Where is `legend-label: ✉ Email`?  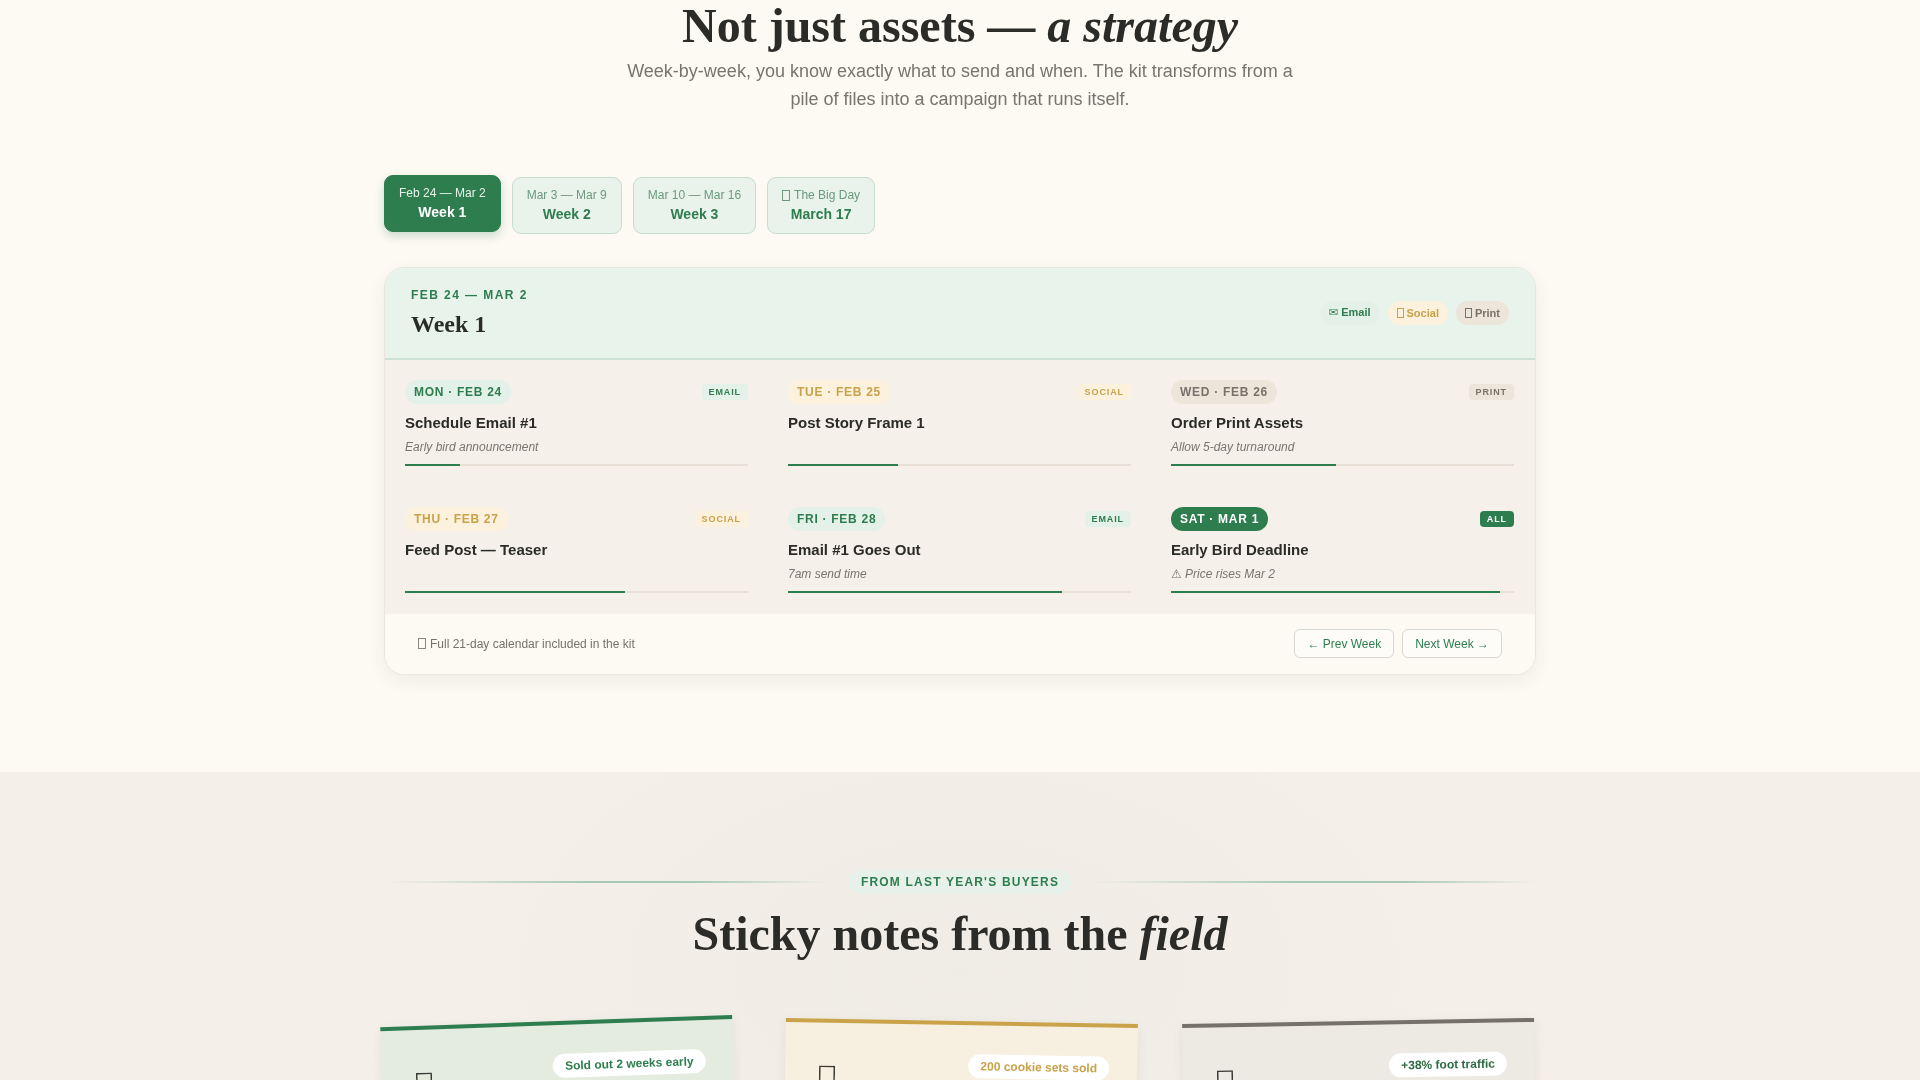 legend-label: ✉ Email is located at coordinates (1349, 313).